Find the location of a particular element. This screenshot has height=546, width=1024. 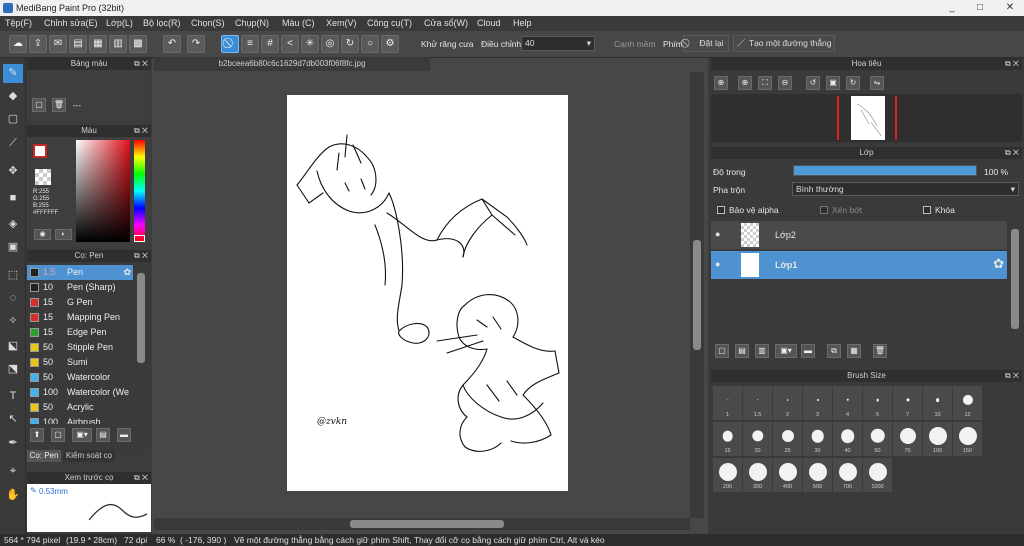

radial-snap-icon: ✳ is located at coordinates (310, 44).